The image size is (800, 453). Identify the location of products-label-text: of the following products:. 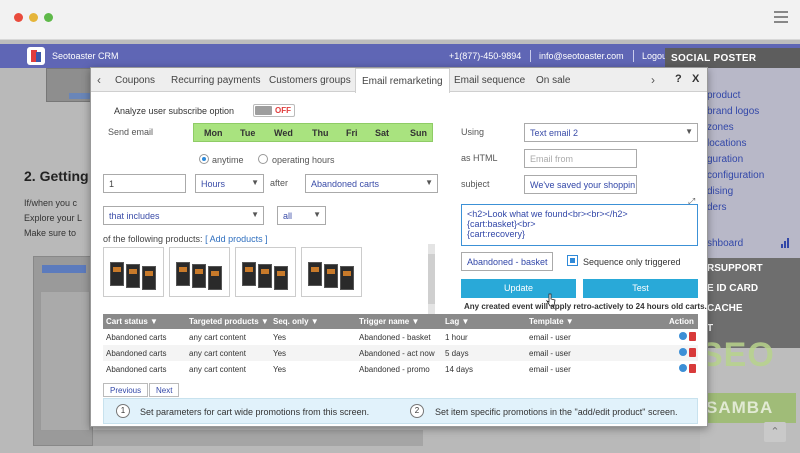
(153, 239).